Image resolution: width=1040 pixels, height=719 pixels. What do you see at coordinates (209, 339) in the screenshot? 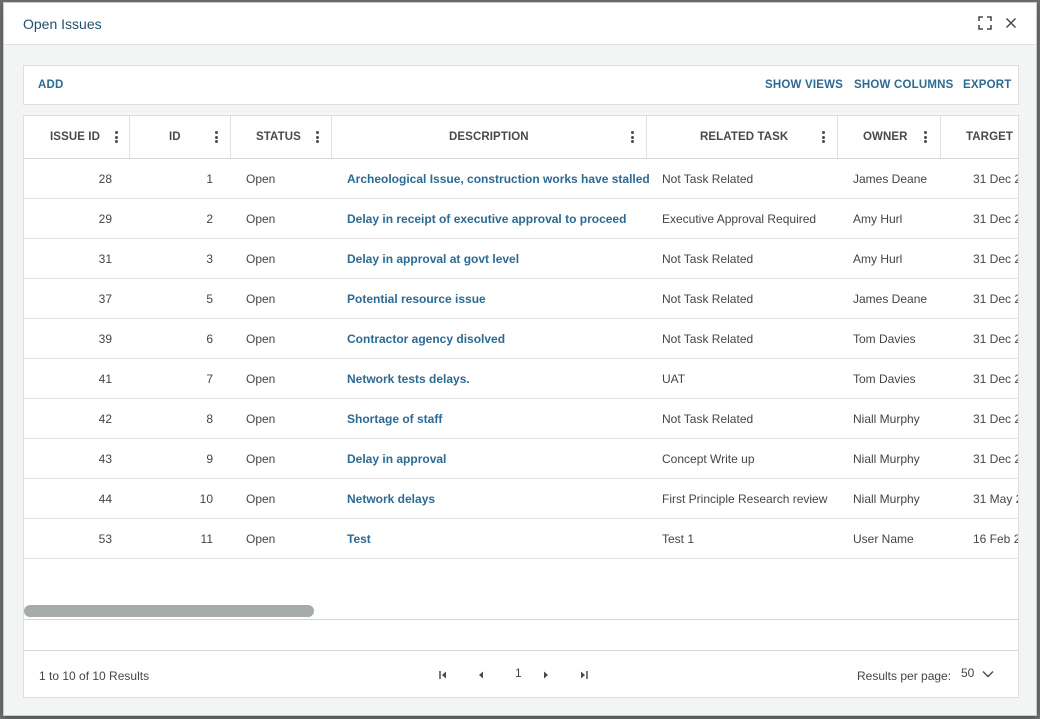
I see `cell-id: 6` at bounding box center [209, 339].